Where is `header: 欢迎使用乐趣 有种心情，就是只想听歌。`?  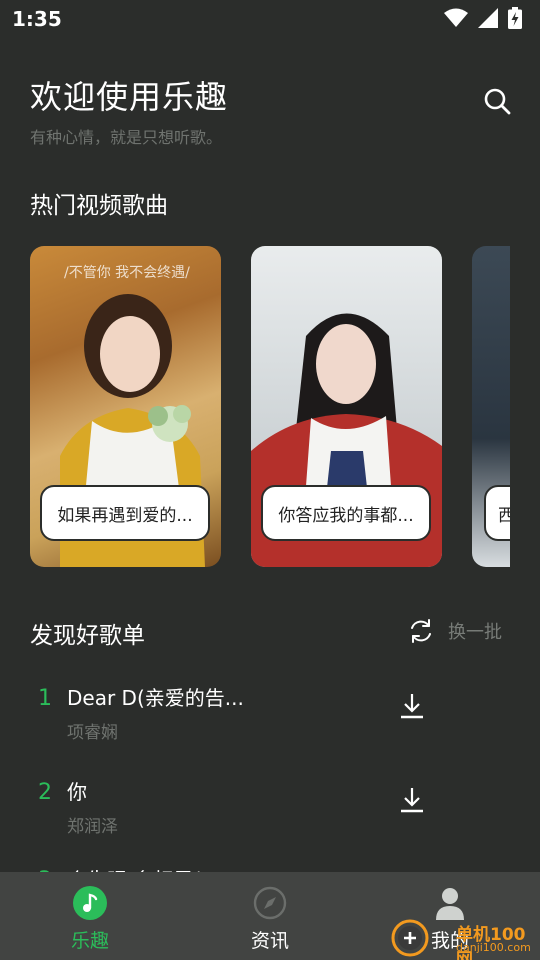 header: 欢迎使用乐趣 有种心情，就是只想听歌。 is located at coordinates (270, 110).